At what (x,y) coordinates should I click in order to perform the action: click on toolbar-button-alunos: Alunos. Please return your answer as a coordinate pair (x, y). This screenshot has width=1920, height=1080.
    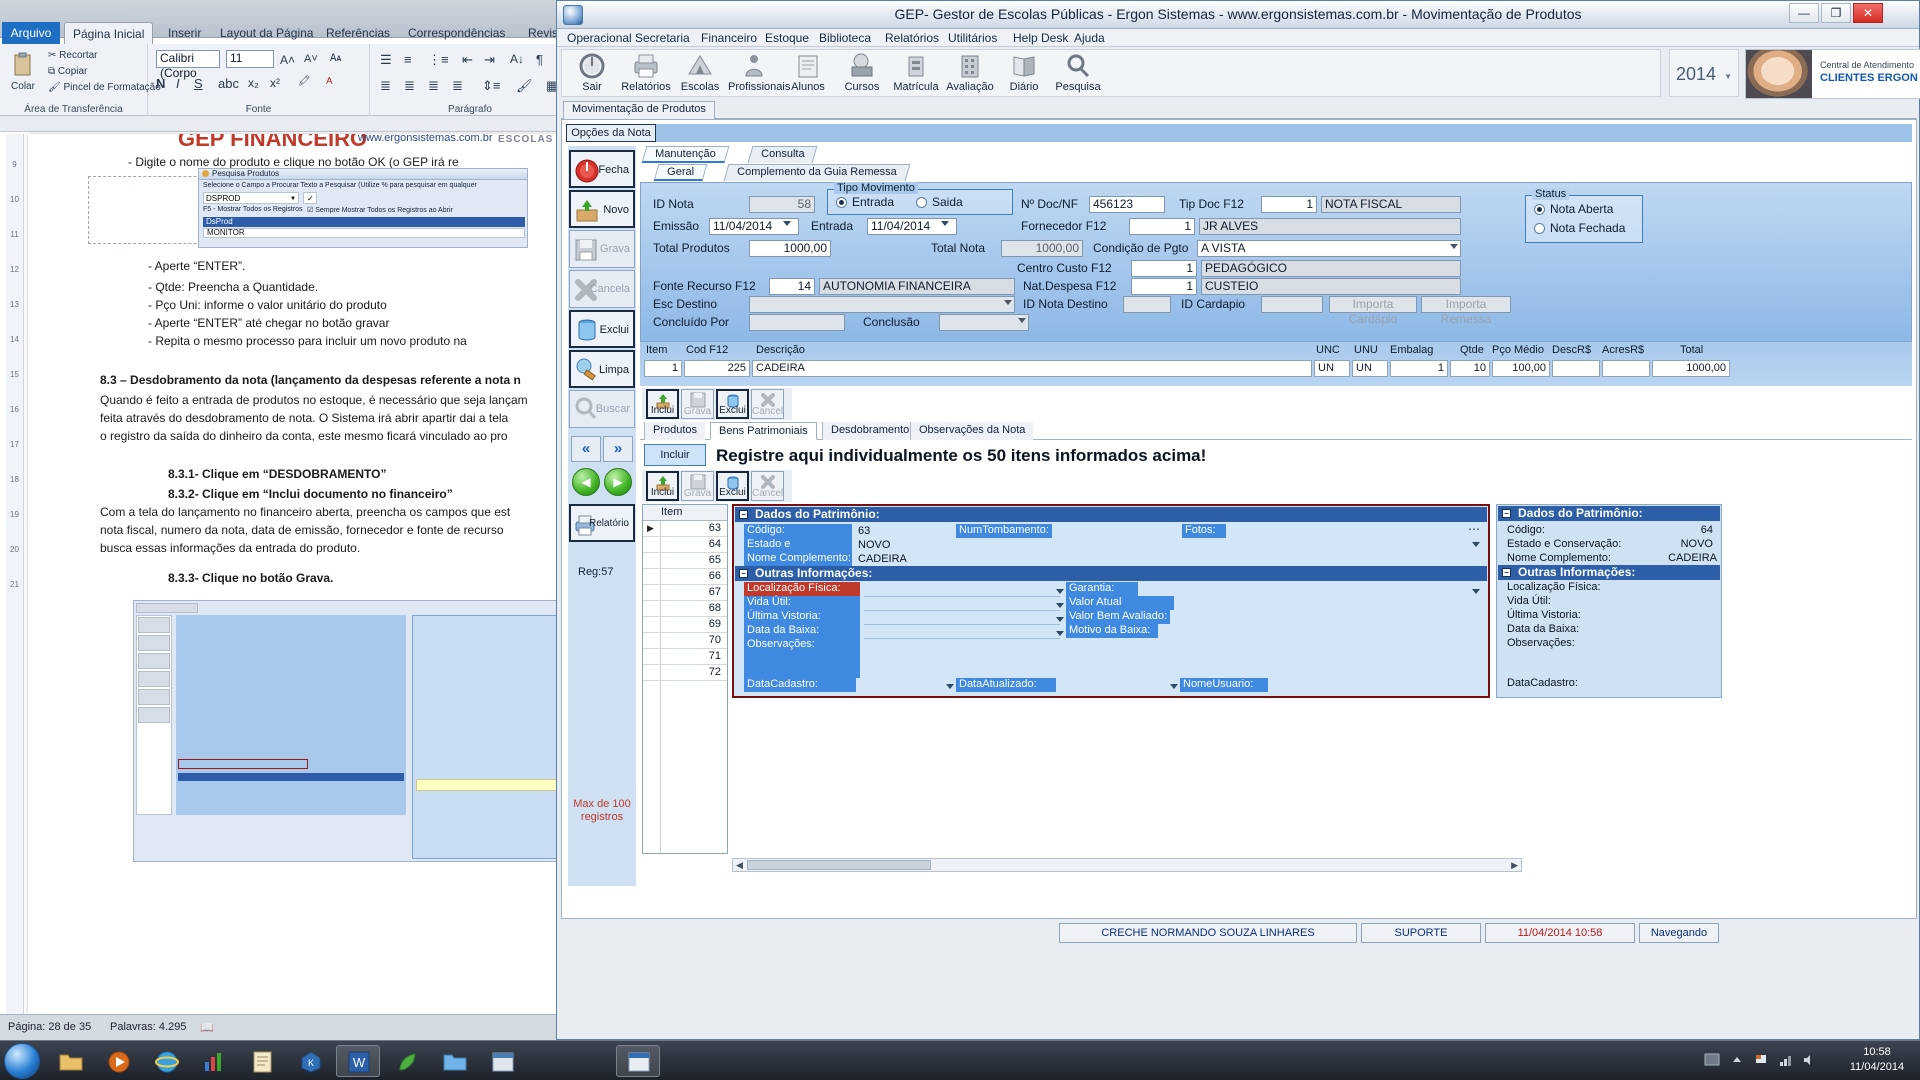
    Looking at the image, I should click on (808, 72).